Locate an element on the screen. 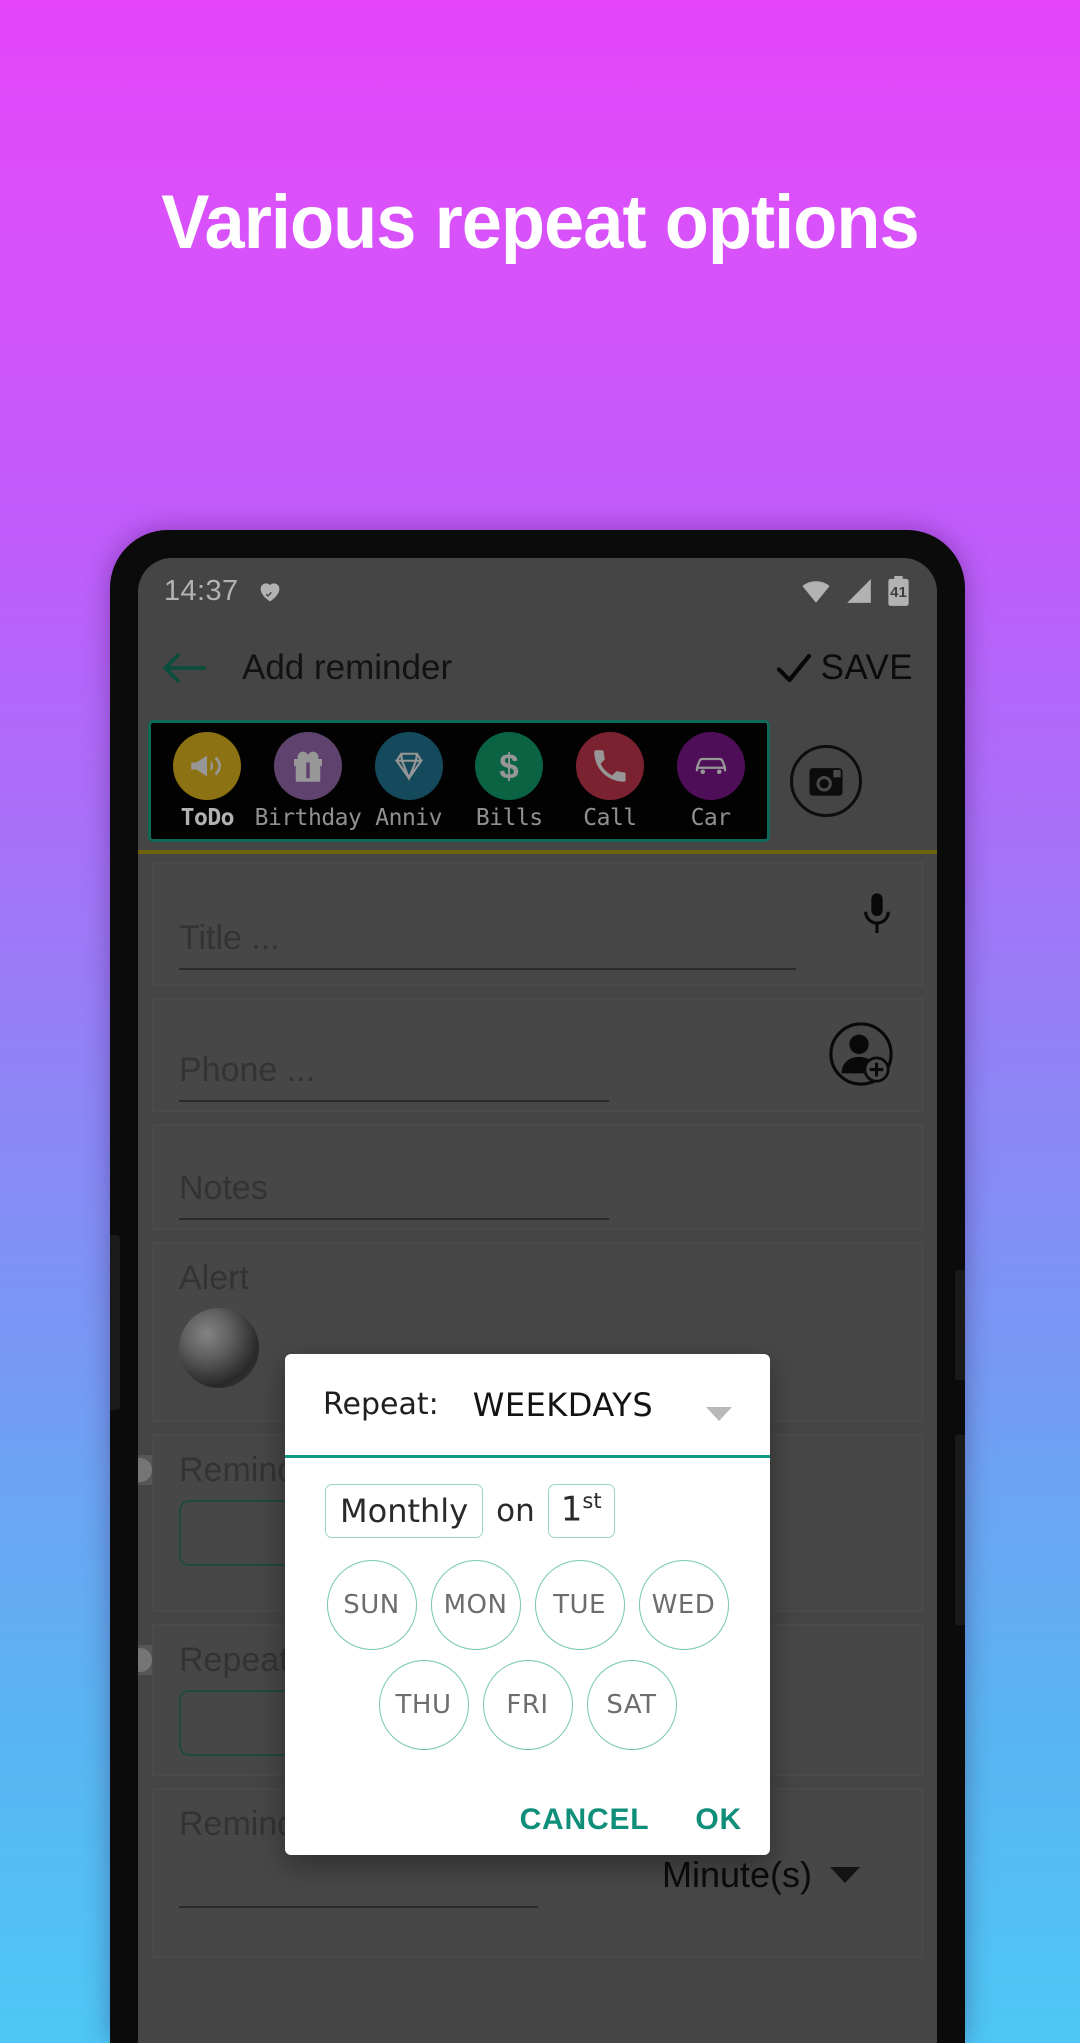 The height and width of the screenshot is (2043, 1080). status-time: 14:37 is located at coordinates (201, 590).